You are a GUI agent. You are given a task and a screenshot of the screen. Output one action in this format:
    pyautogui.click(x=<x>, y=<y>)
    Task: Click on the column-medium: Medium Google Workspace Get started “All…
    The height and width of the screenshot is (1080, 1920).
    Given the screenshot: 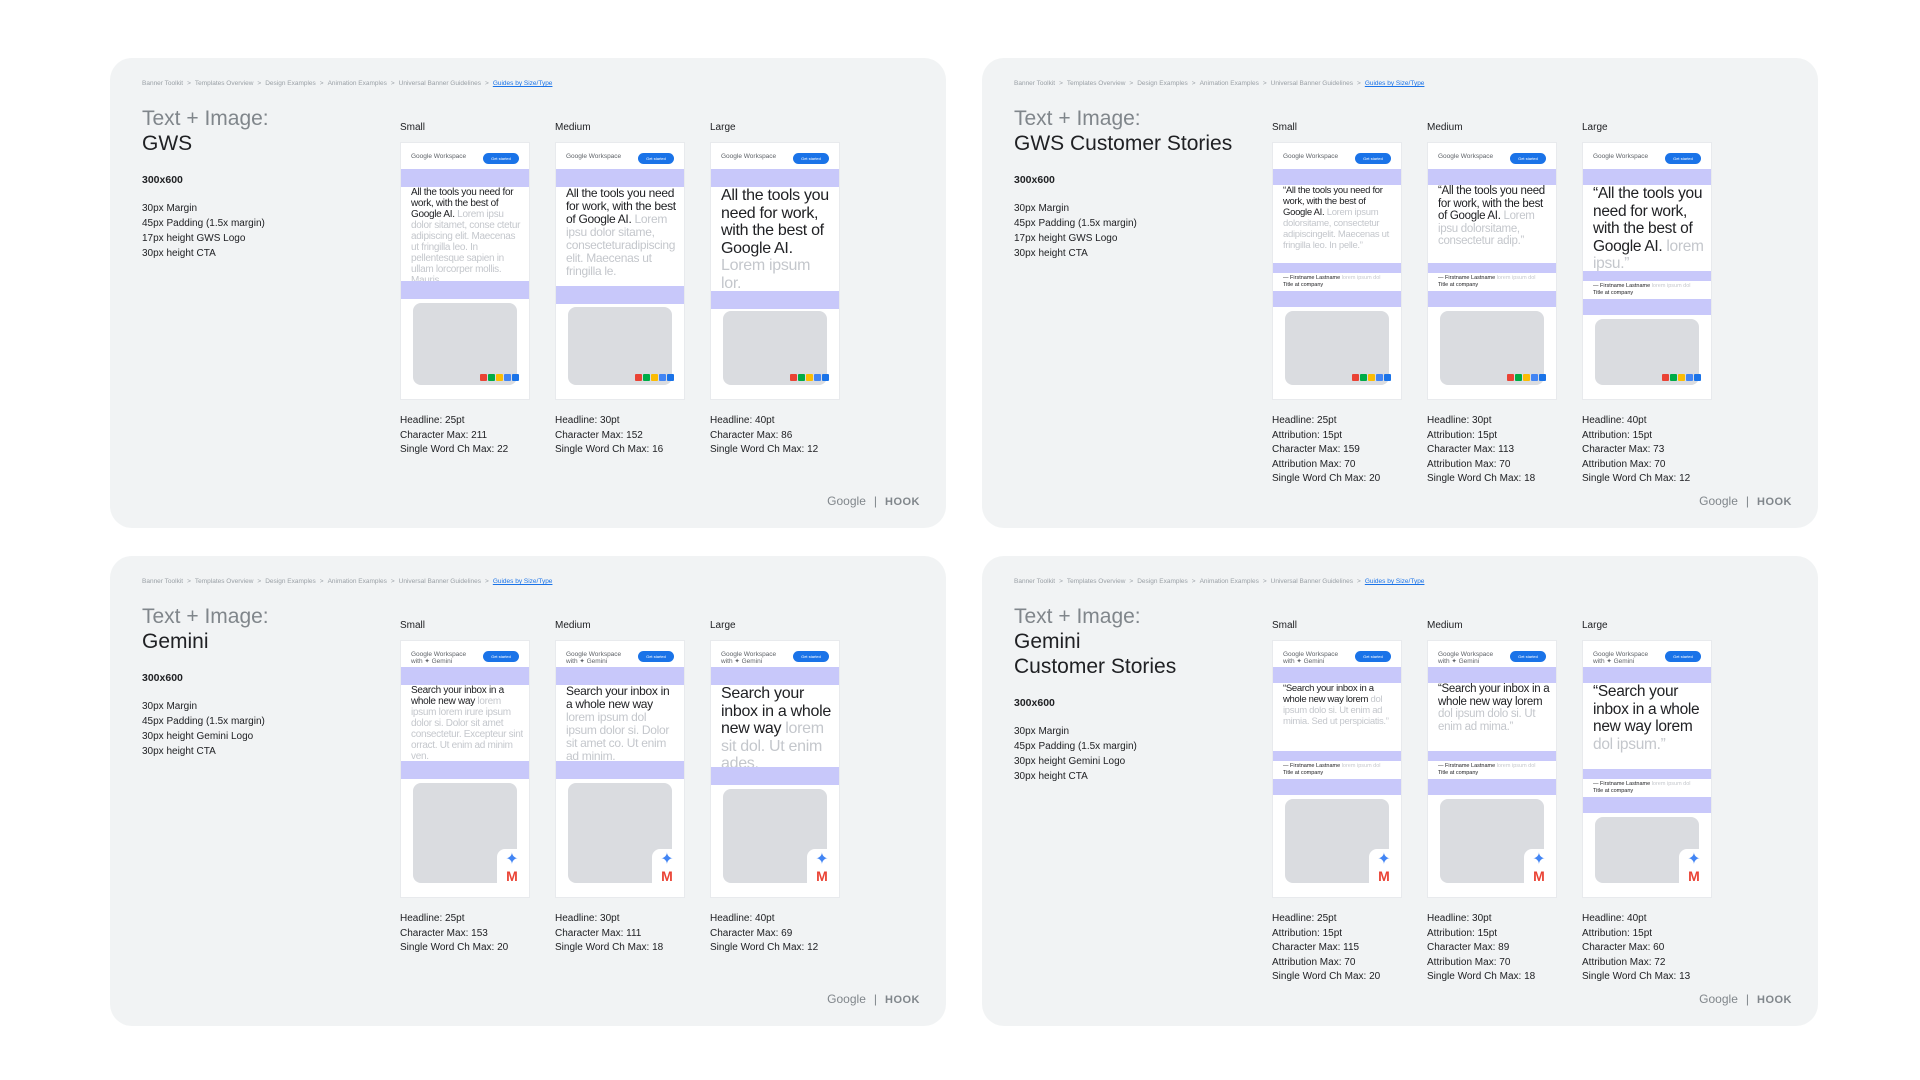 What is the action you would take?
    pyautogui.click(x=1492, y=304)
    